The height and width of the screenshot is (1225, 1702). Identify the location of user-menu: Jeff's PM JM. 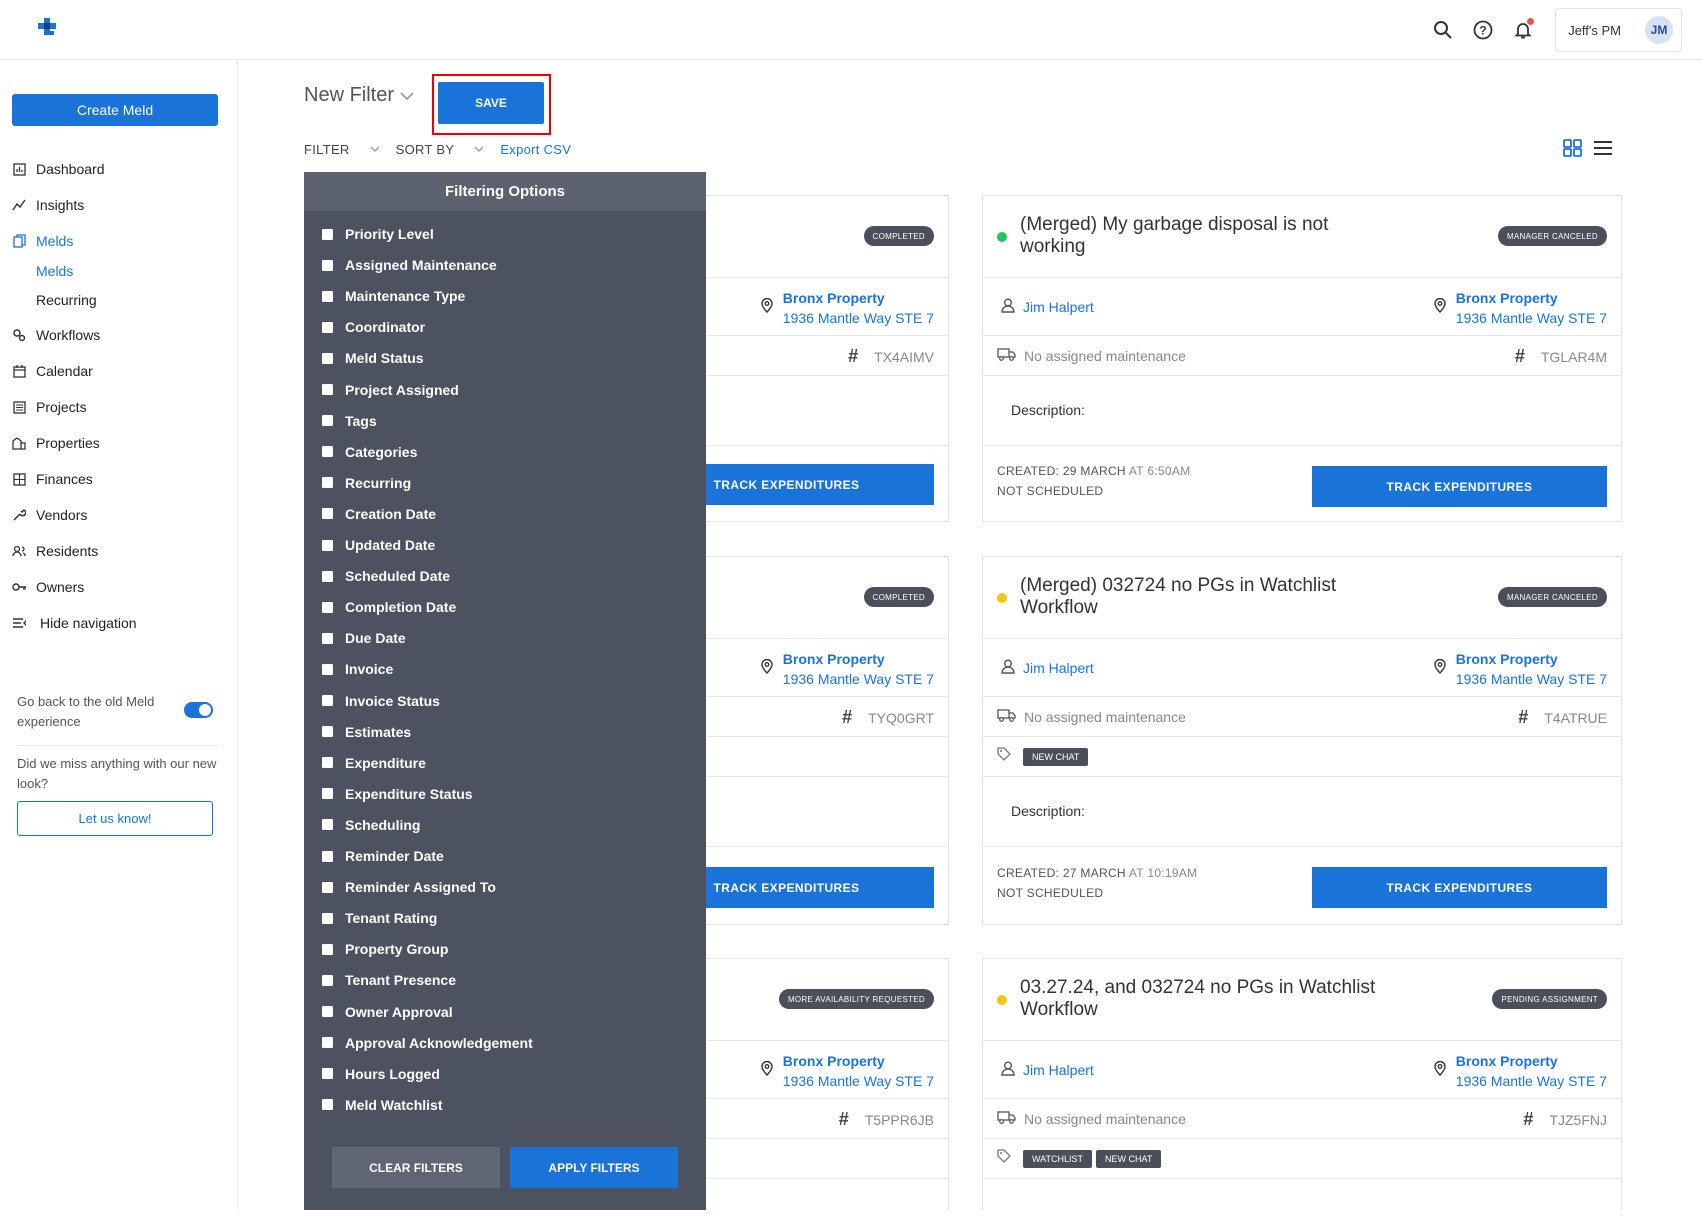
(1618, 30).